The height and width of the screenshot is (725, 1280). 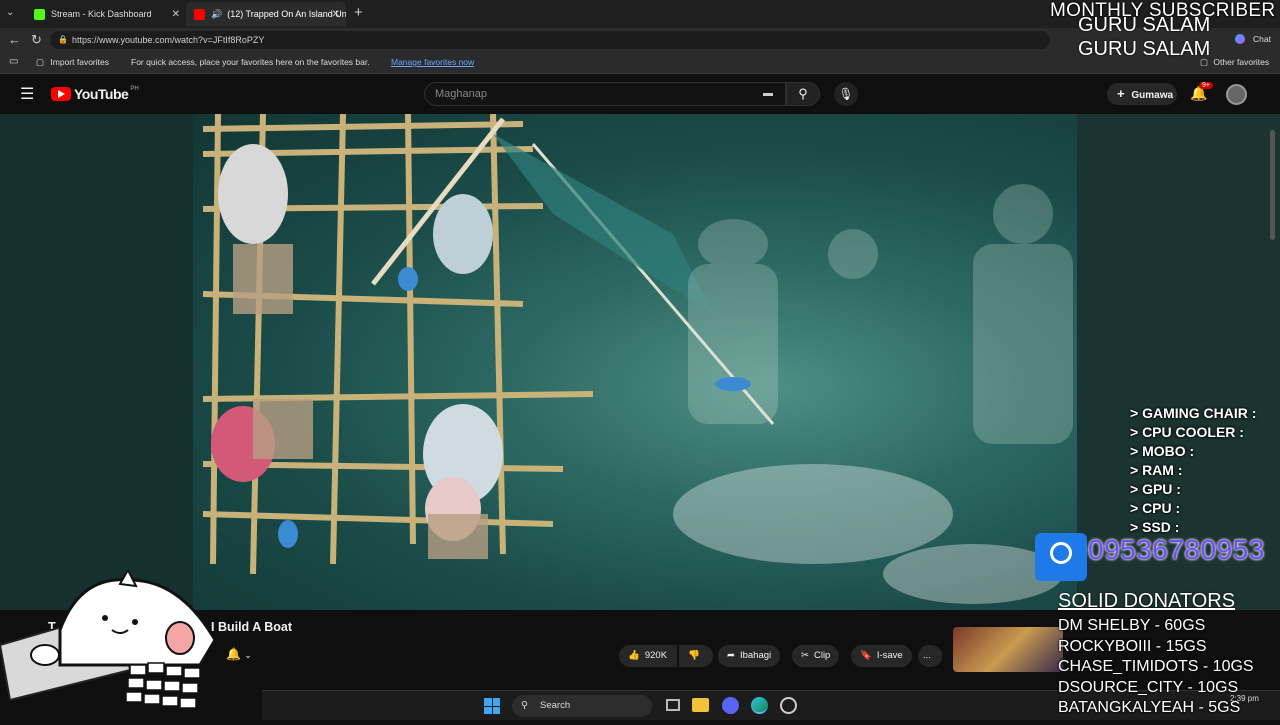 I want to click on edge-icon, so click(x=759, y=705).